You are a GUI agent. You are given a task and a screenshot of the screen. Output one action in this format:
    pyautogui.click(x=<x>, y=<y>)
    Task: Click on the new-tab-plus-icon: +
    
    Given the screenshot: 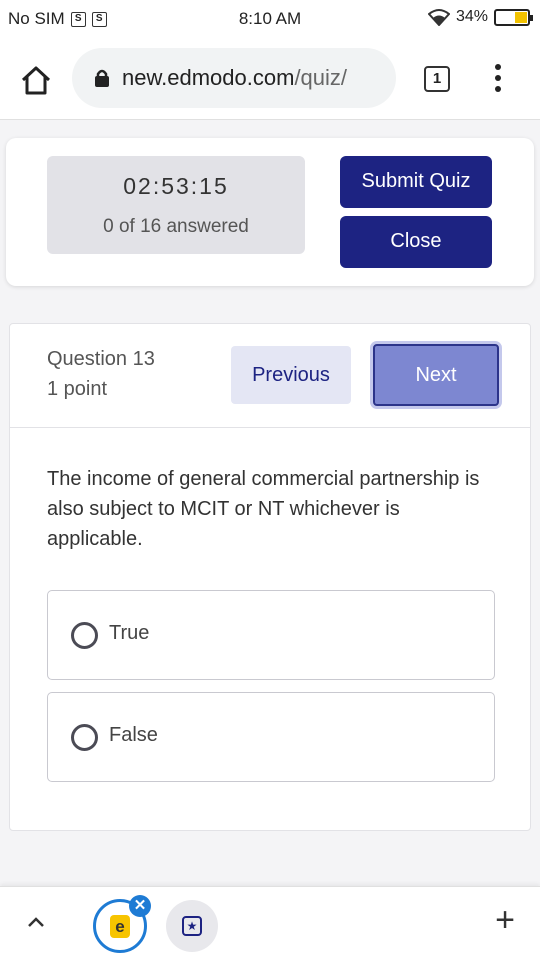 What is the action you would take?
    pyautogui.click(x=505, y=920)
    